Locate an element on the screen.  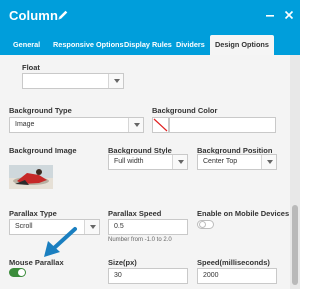
dialog-title: Column is located at coordinates (33, 15).